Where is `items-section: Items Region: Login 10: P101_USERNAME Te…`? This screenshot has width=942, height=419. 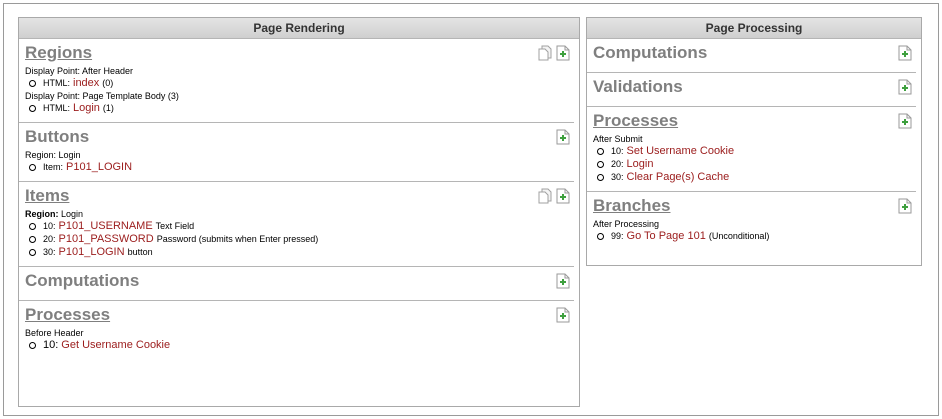
items-section: Items Region: Login 10: P101_USERNAME Te… is located at coordinates (296, 224).